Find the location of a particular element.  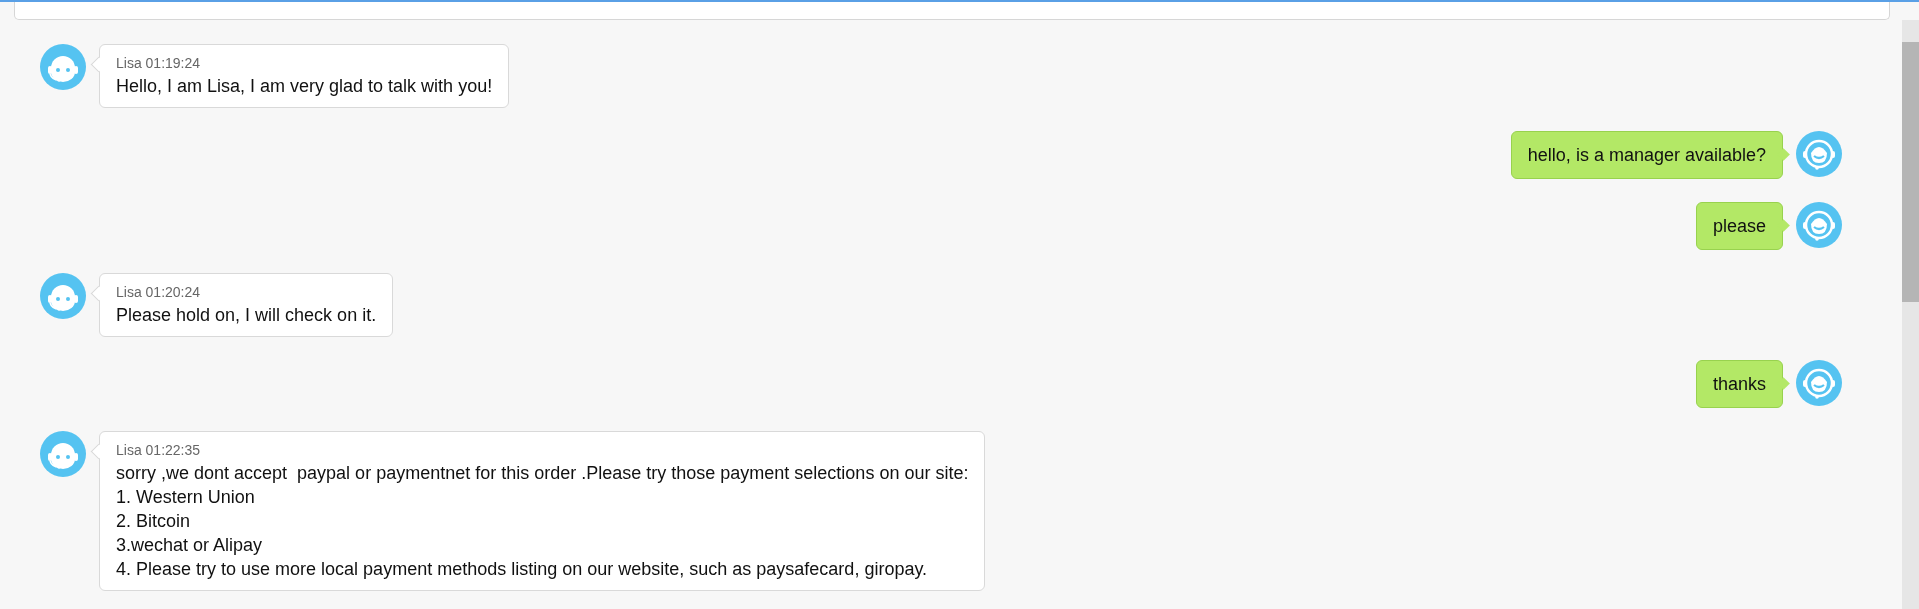

message-header: Lisa 01:20:24 is located at coordinates (159, 292).